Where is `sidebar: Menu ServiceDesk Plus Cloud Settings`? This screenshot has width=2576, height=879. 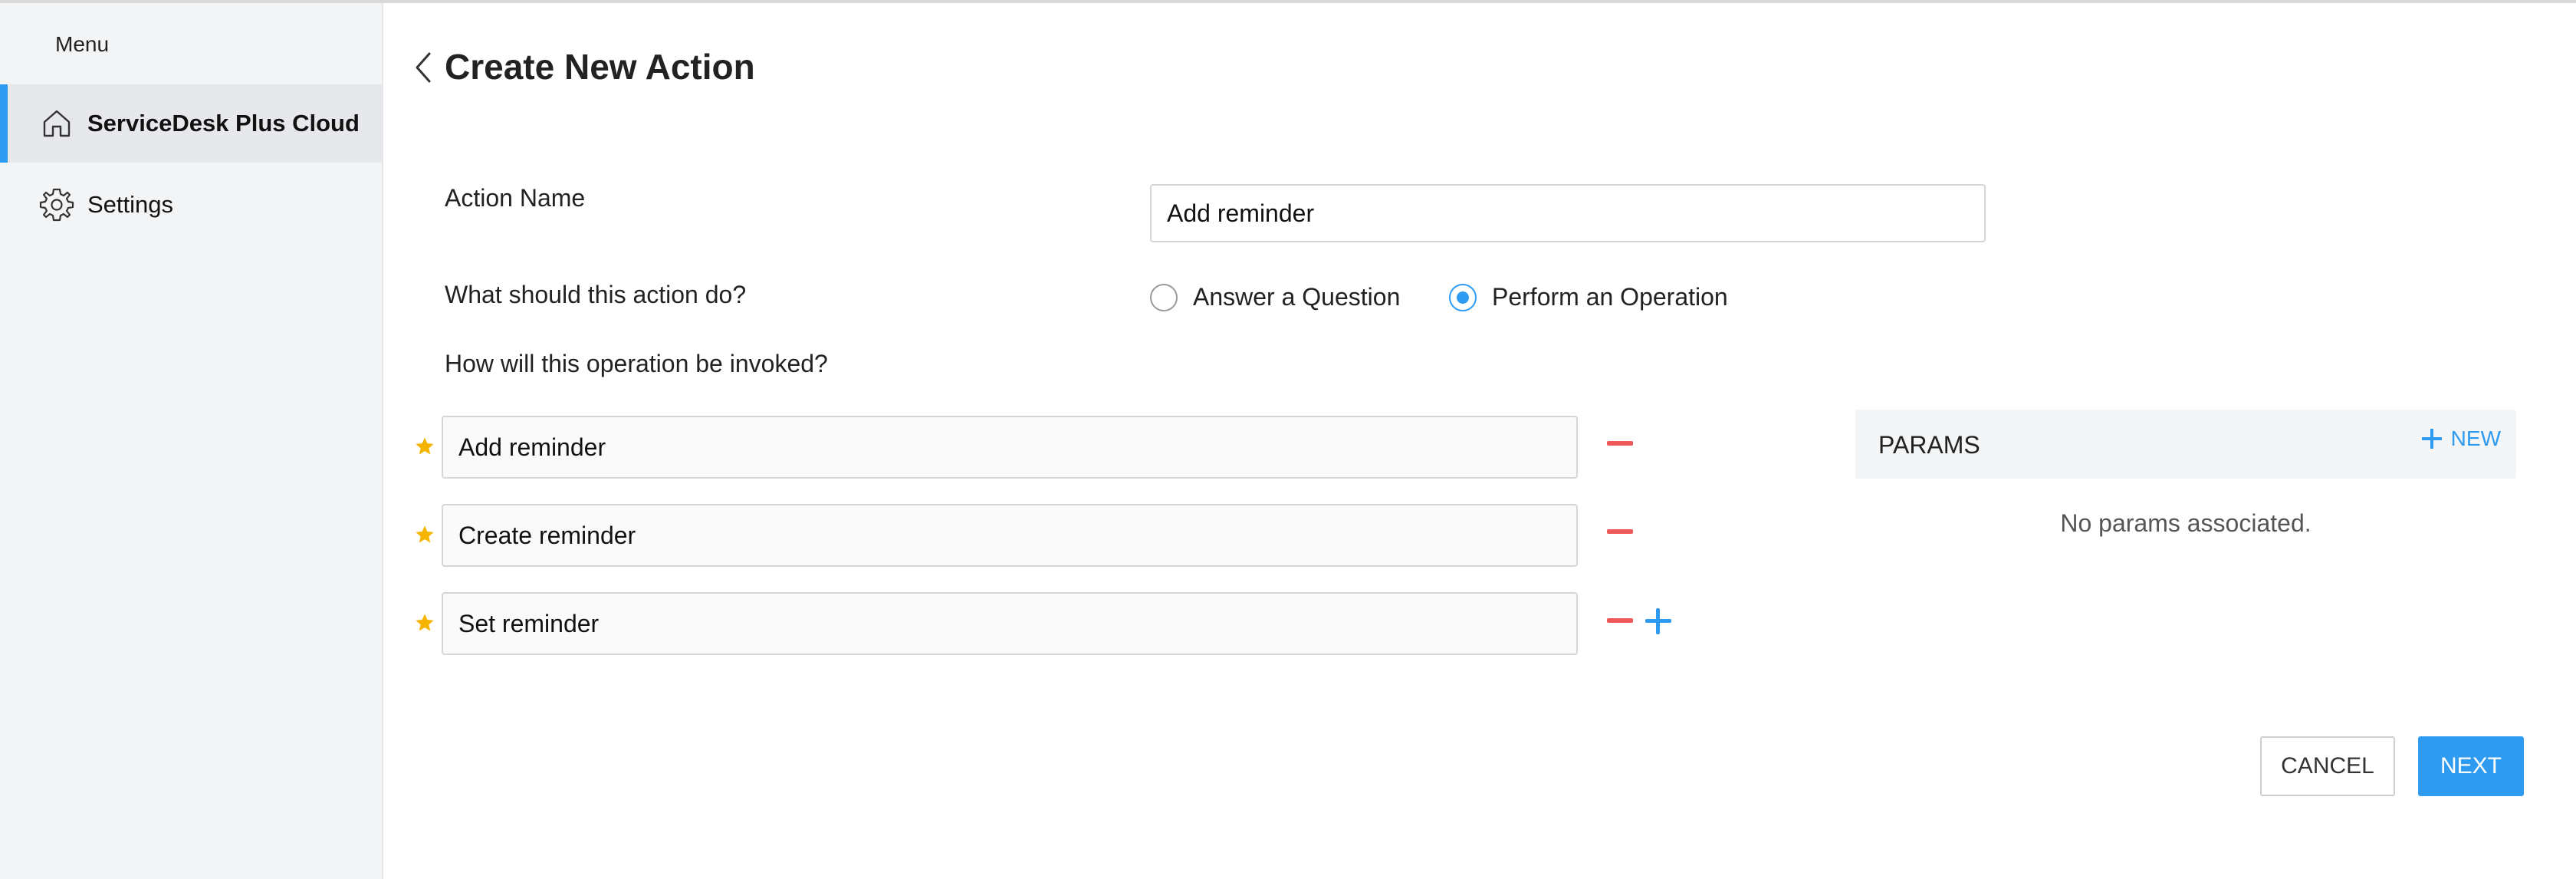 sidebar: Menu ServiceDesk Plus Cloud Settings is located at coordinates (192, 441).